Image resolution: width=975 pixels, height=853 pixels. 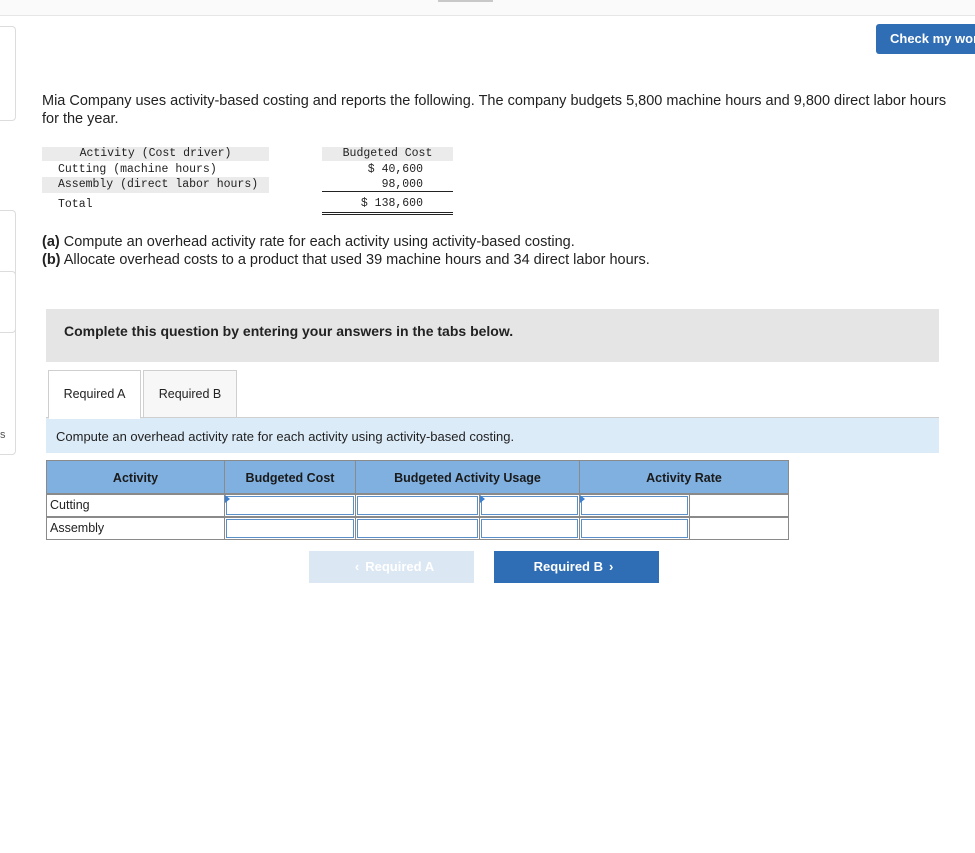 I want to click on table-row-cutting: Cutting, so click(x=135, y=505).